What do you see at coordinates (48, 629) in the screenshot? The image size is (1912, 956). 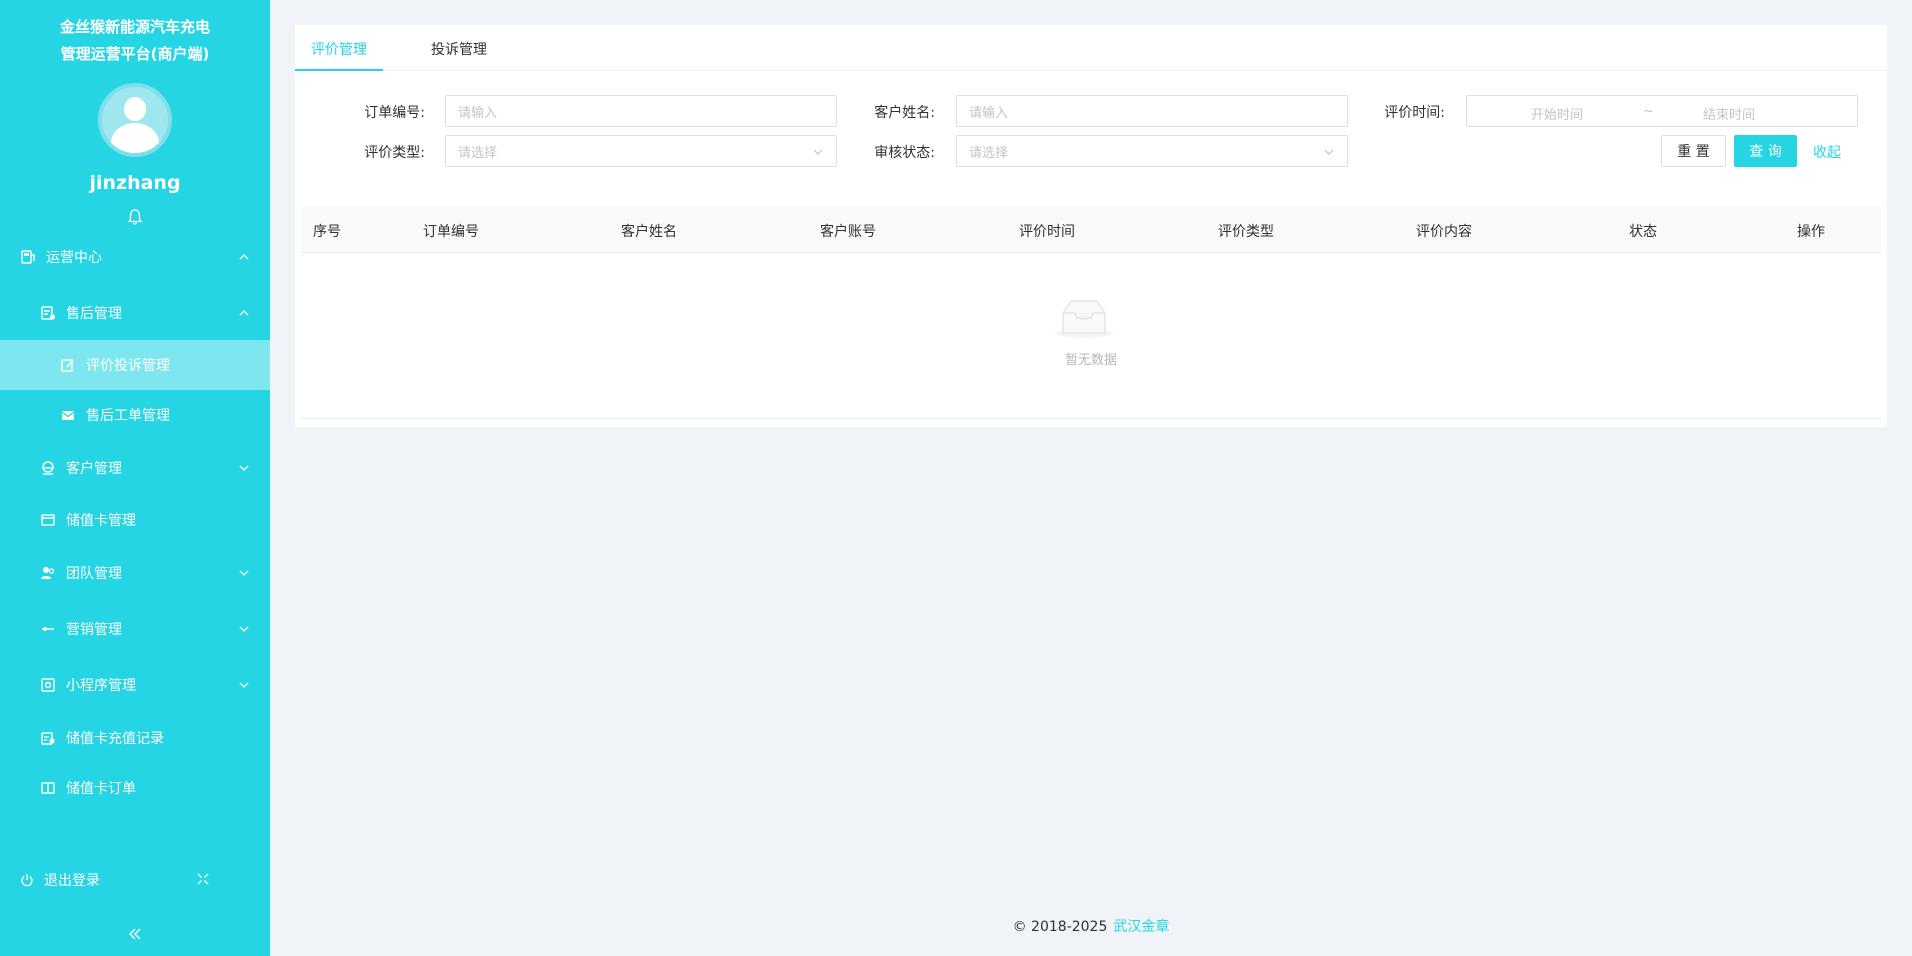 I see `marketing-icon` at bounding box center [48, 629].